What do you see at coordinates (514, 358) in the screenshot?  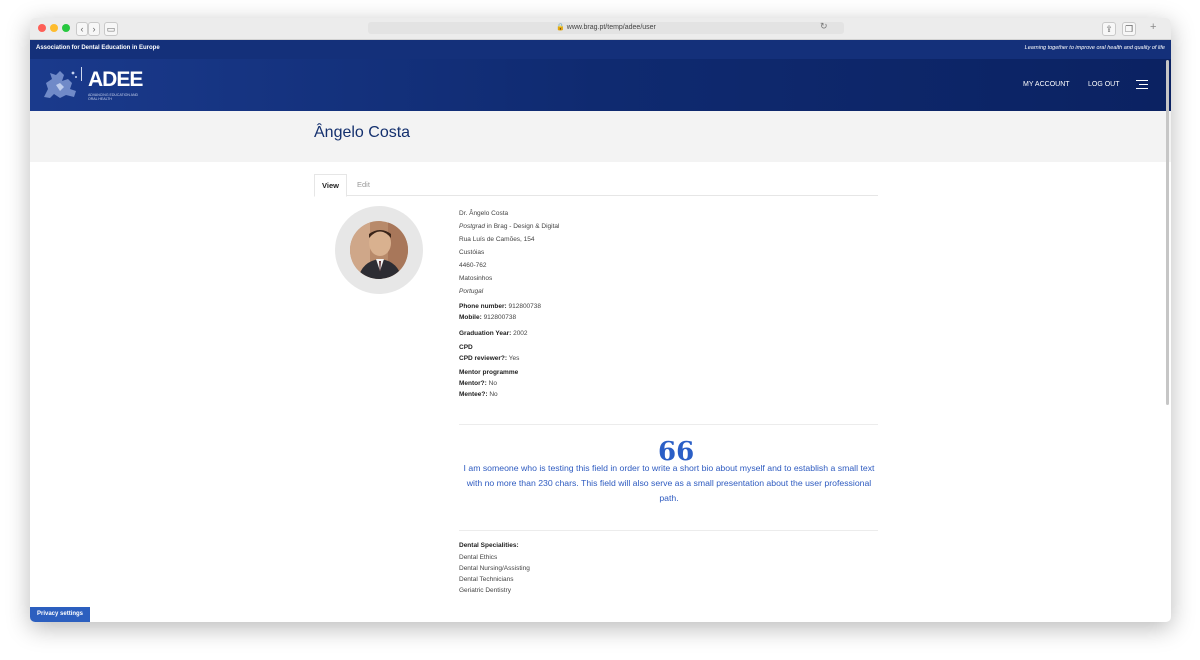 I see `cpd-reviewer-value: Yes` at bounding box center [514, 358].